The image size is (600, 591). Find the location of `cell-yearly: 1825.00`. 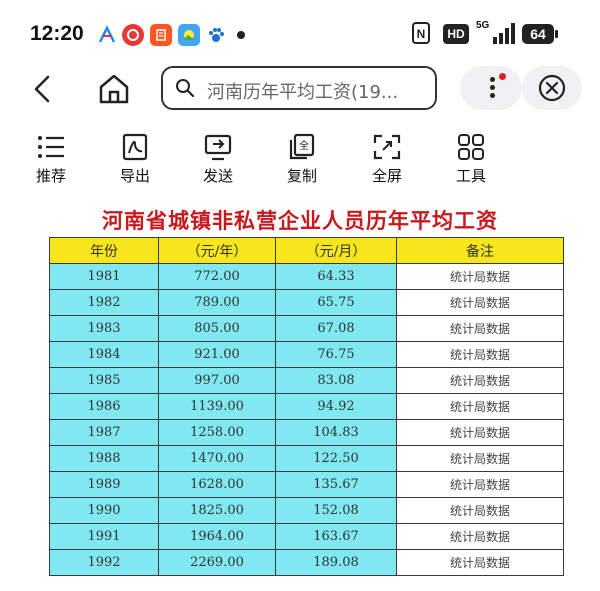

cell-yearly: 1825.00 is located at coordinates (217, 510).